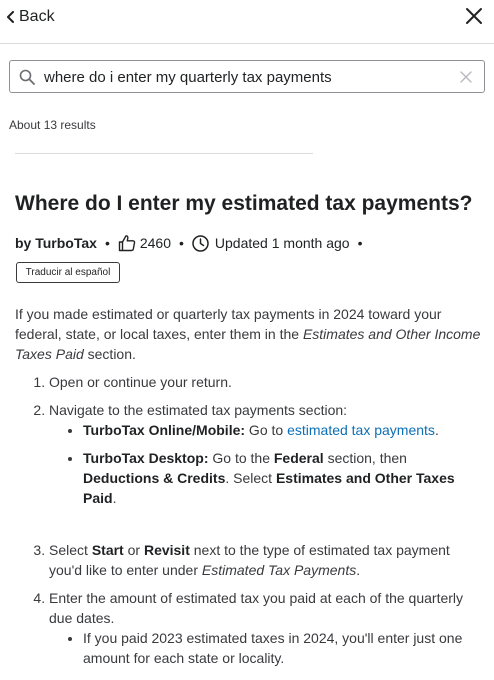 This screenshot has height=680, width=494. Describe the element at coordinates (56, 243) in the screenshot. I see `article-author: by TurboTax` at that location.